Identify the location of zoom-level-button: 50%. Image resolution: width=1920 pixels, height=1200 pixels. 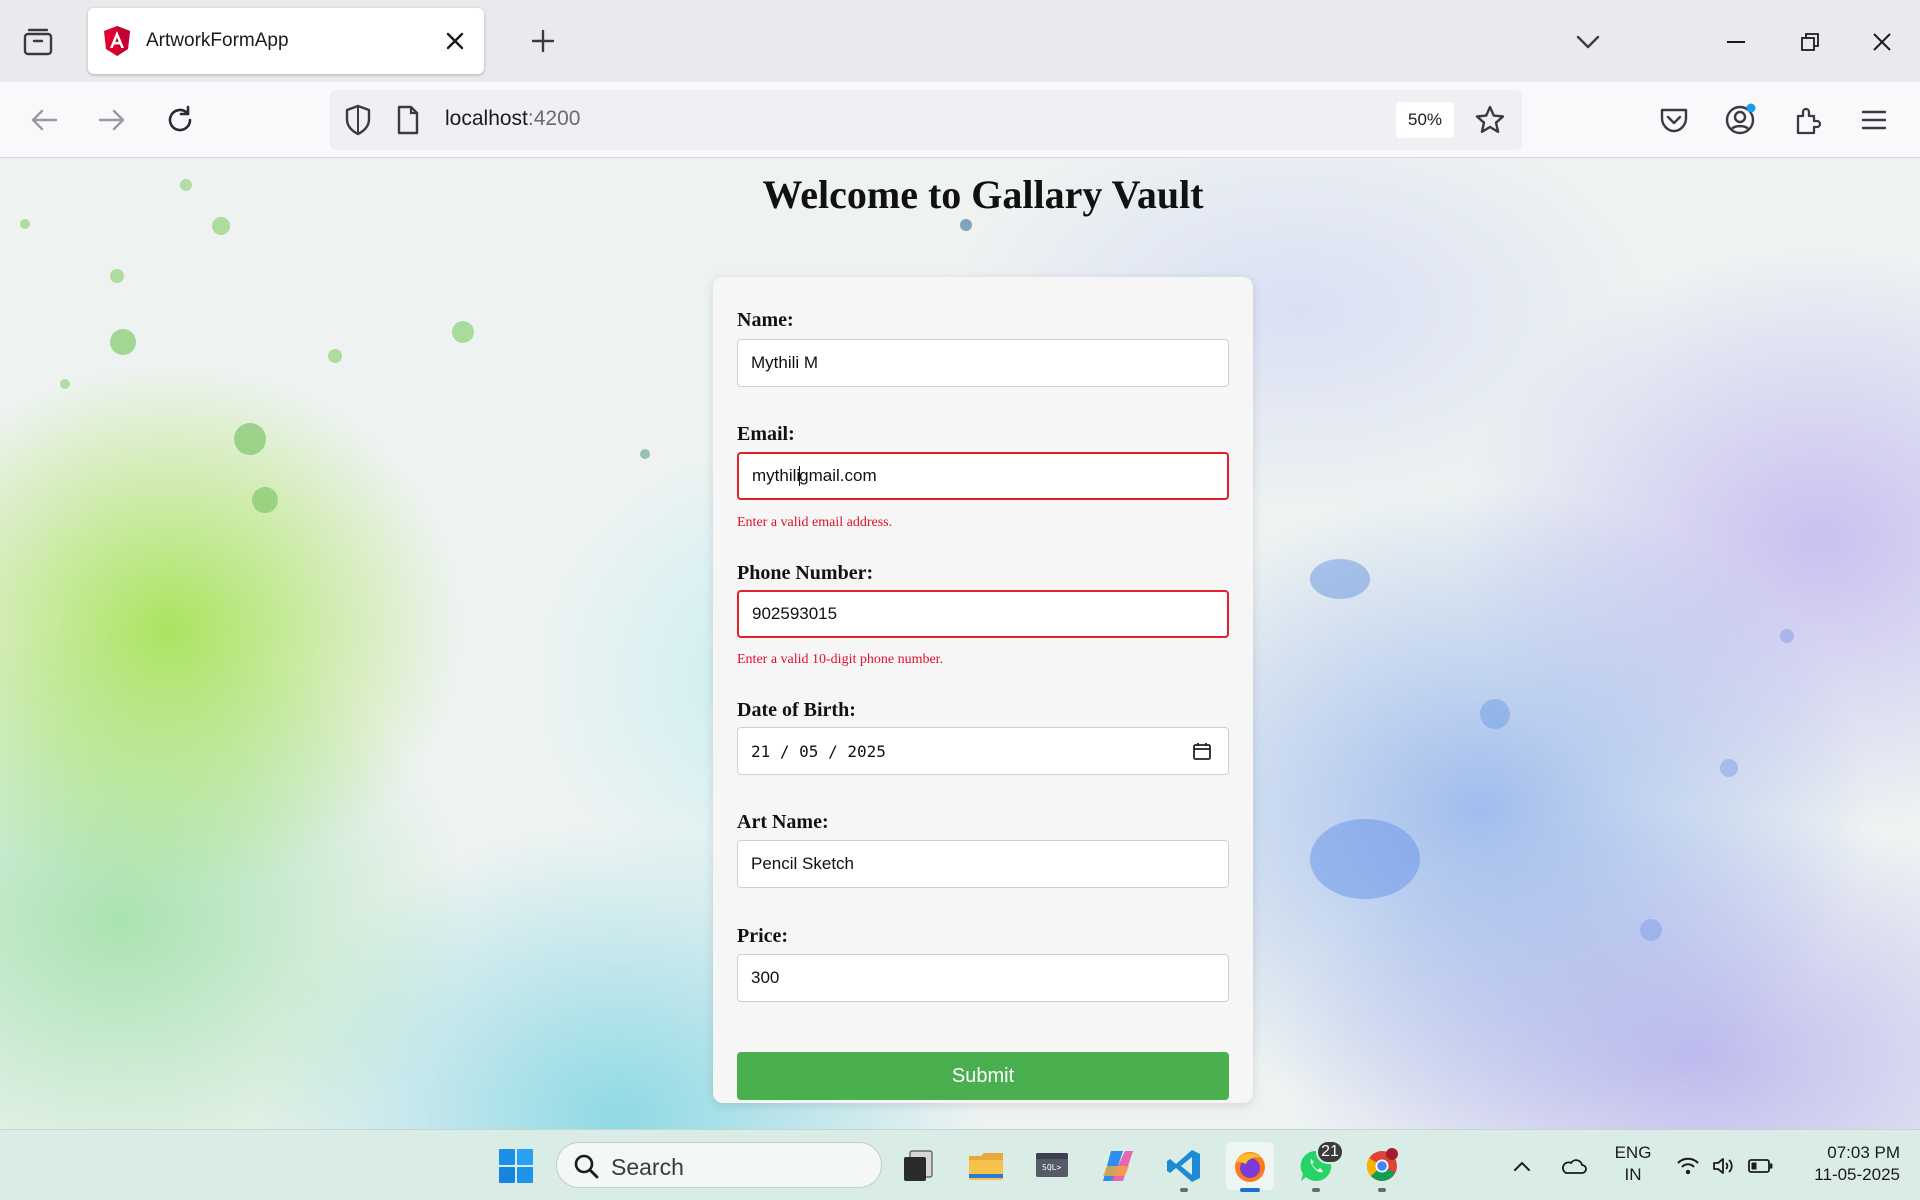
(1425, 120).